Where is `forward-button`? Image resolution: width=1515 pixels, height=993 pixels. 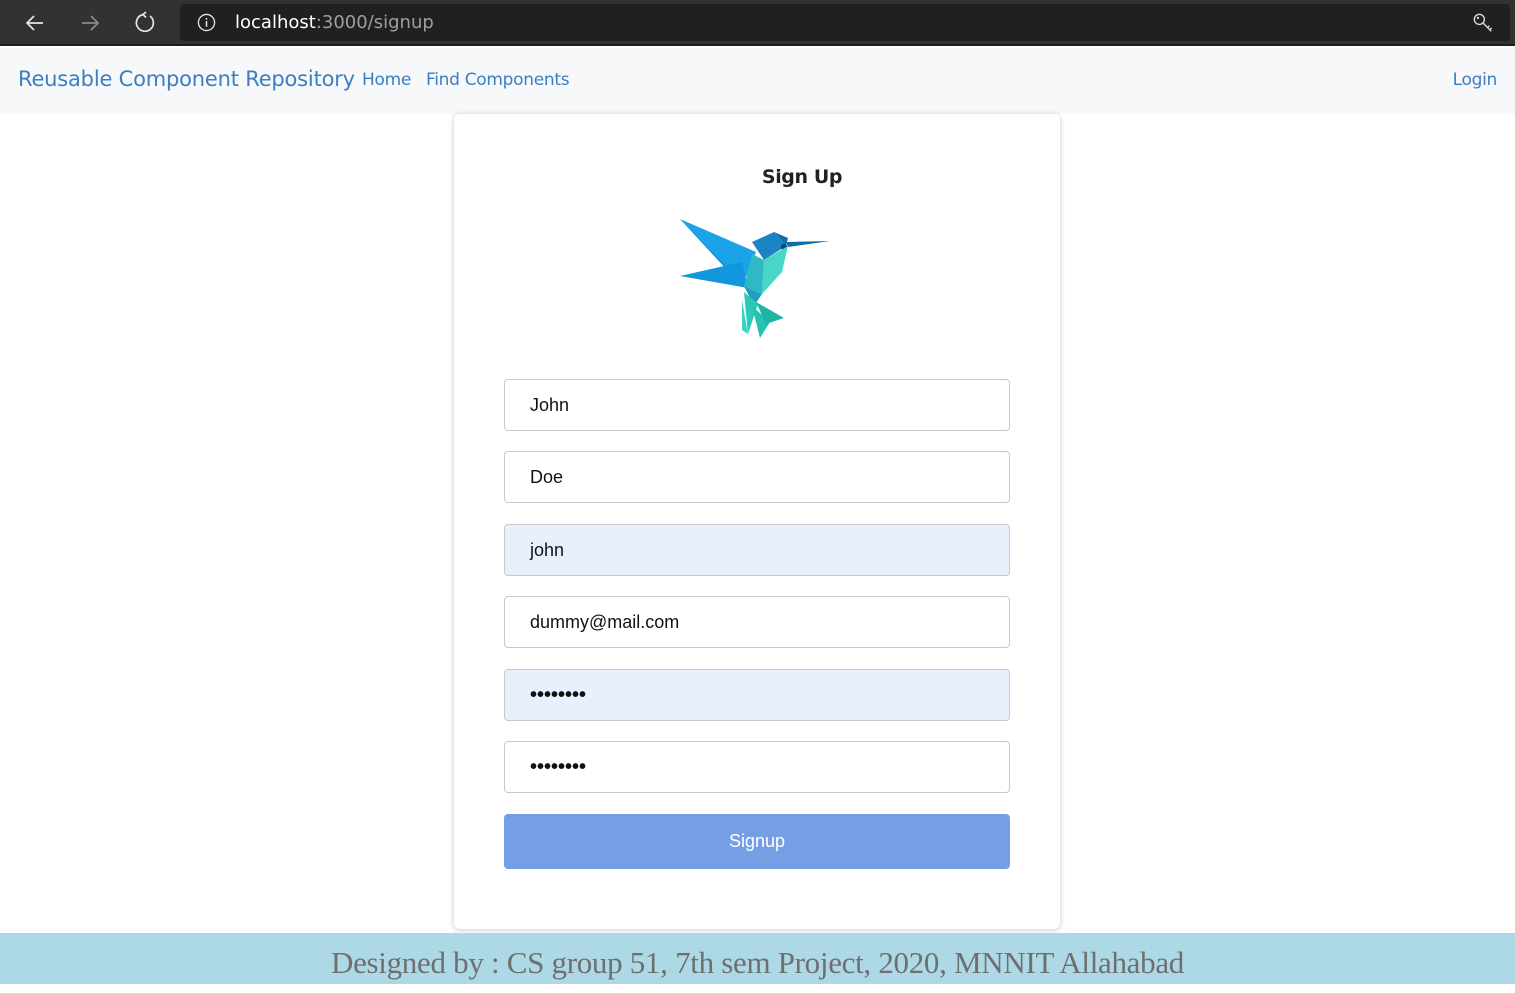
forward-button is located at coordinates (90, 23).